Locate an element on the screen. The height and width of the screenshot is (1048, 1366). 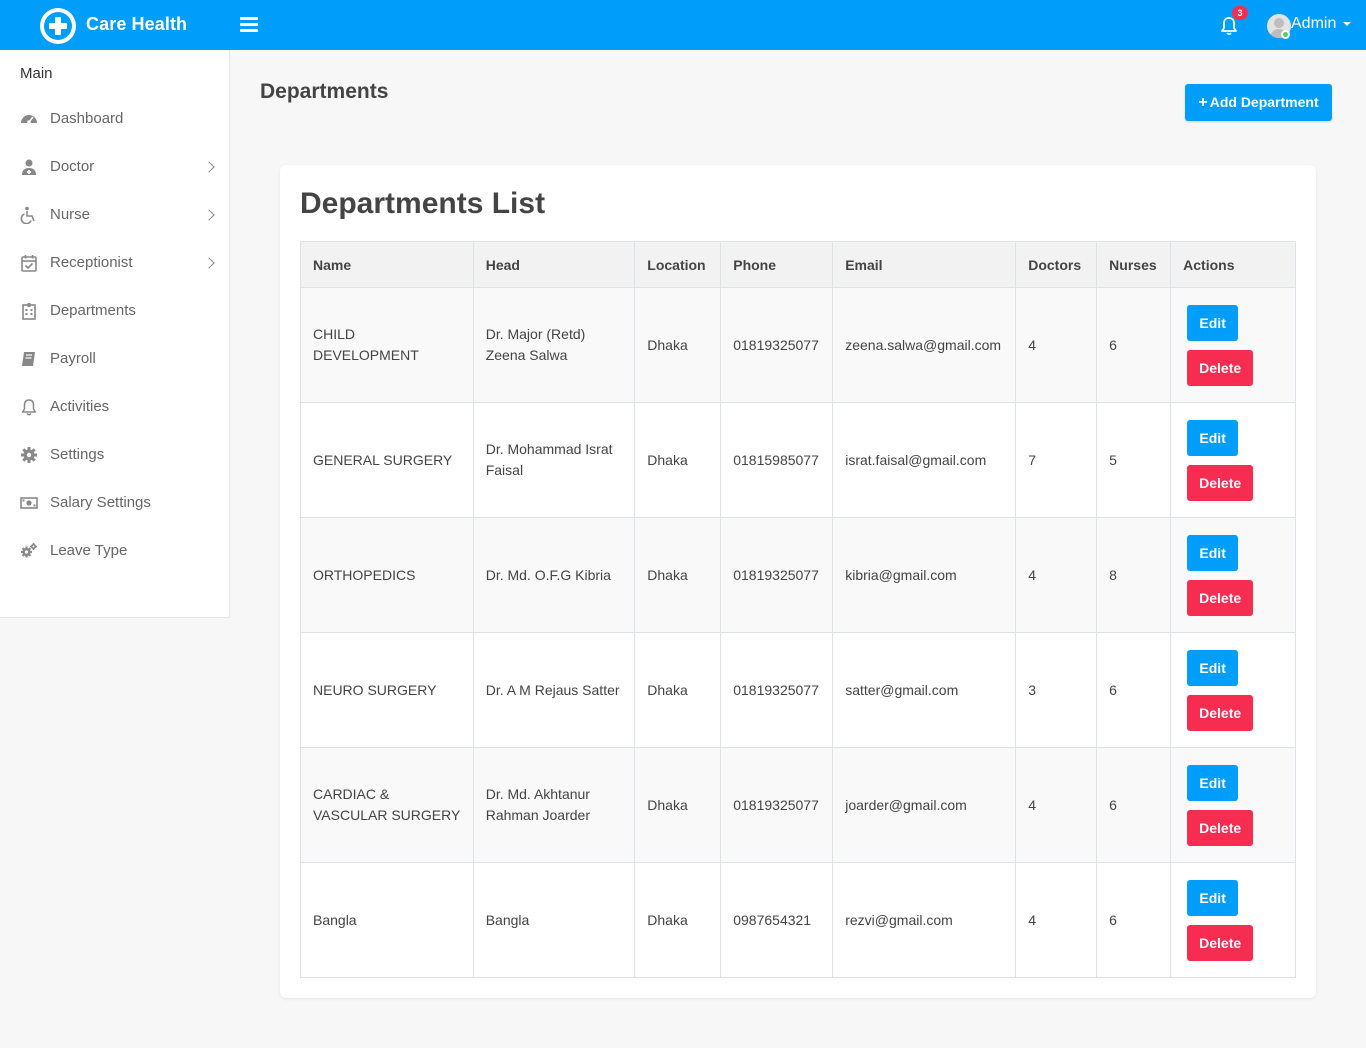
sidebar-item-doctor: Doctor is located at coordinates (115, 168).